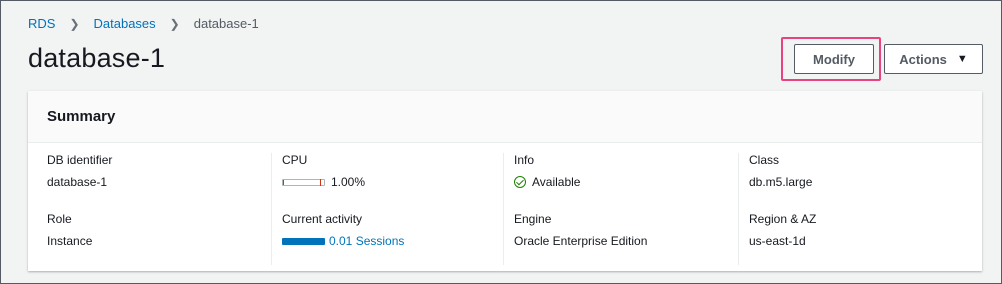  What do you see at coordinates (77, 182) in the screenshot?
I see `db-identifier-value: database-1` at bounding box center [77, 182].